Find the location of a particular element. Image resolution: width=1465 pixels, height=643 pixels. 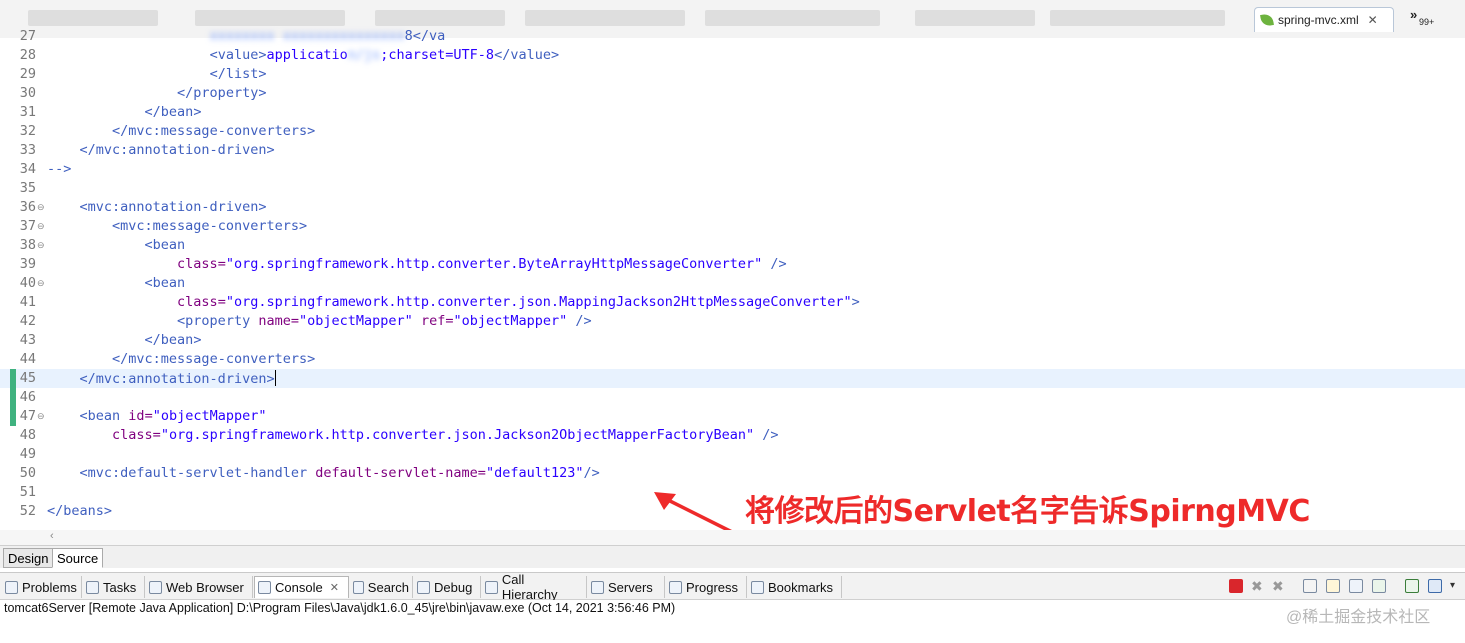

editor-mode-bar: Design Source is located at coordinates (732, 556).